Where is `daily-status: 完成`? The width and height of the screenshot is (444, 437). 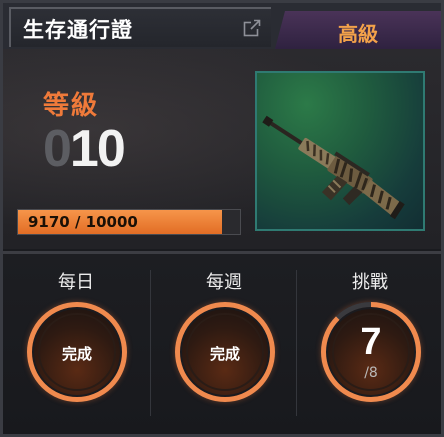 daily-status: 完成 is located at coordinates (76, 354).